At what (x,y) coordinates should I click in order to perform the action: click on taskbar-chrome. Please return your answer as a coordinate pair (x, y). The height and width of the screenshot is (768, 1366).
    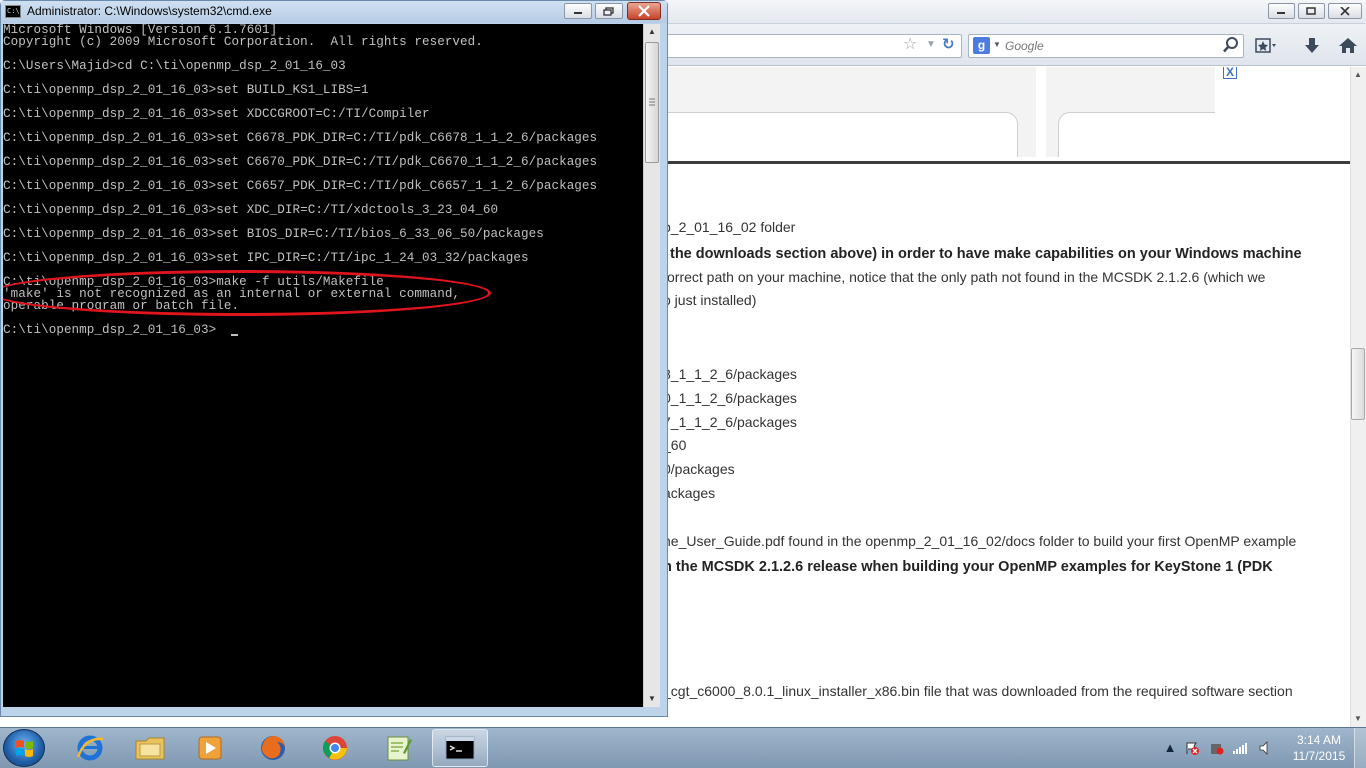
    Looking at the image, I should click on (335, 748).